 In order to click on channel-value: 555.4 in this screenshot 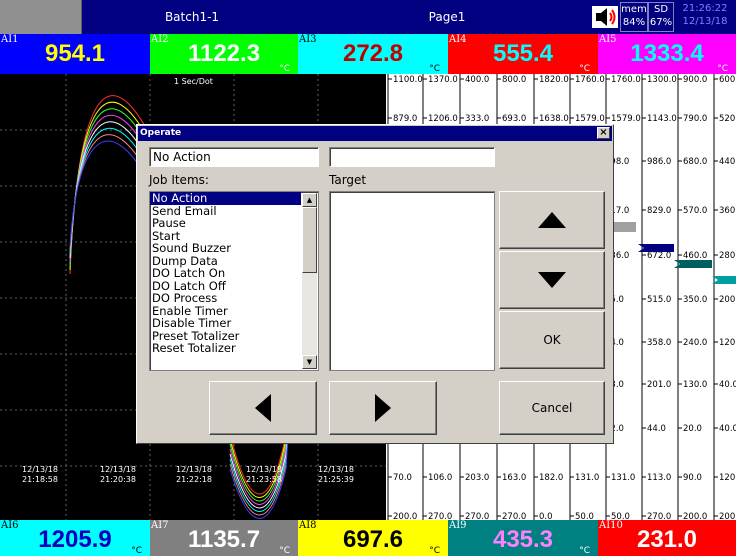, I will do `click(523, 53)`.